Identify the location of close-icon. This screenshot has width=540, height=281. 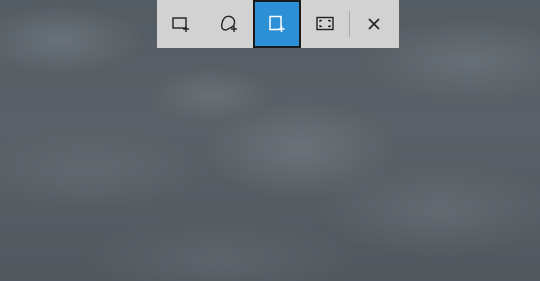
(374, 24).